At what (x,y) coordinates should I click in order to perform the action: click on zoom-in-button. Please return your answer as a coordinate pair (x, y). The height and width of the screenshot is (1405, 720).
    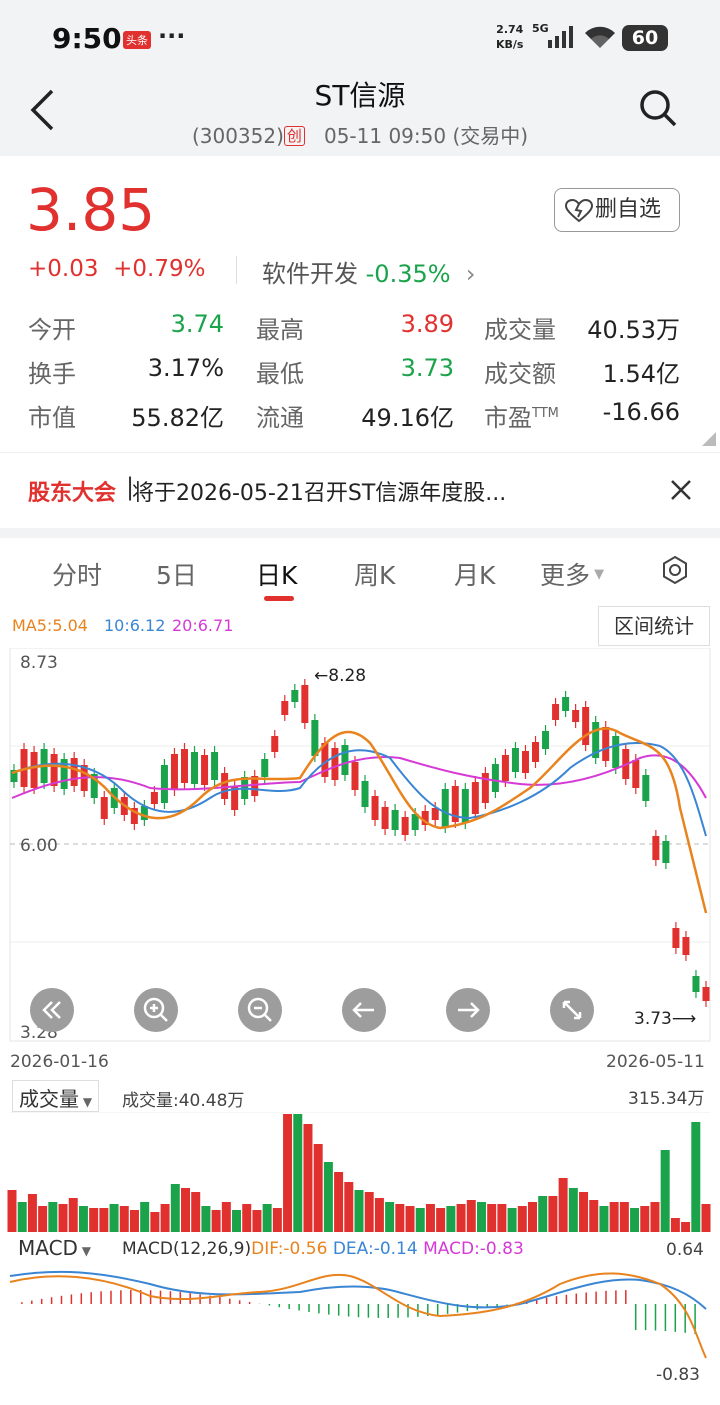
    Looking at the image, I should click on (156, 1010).